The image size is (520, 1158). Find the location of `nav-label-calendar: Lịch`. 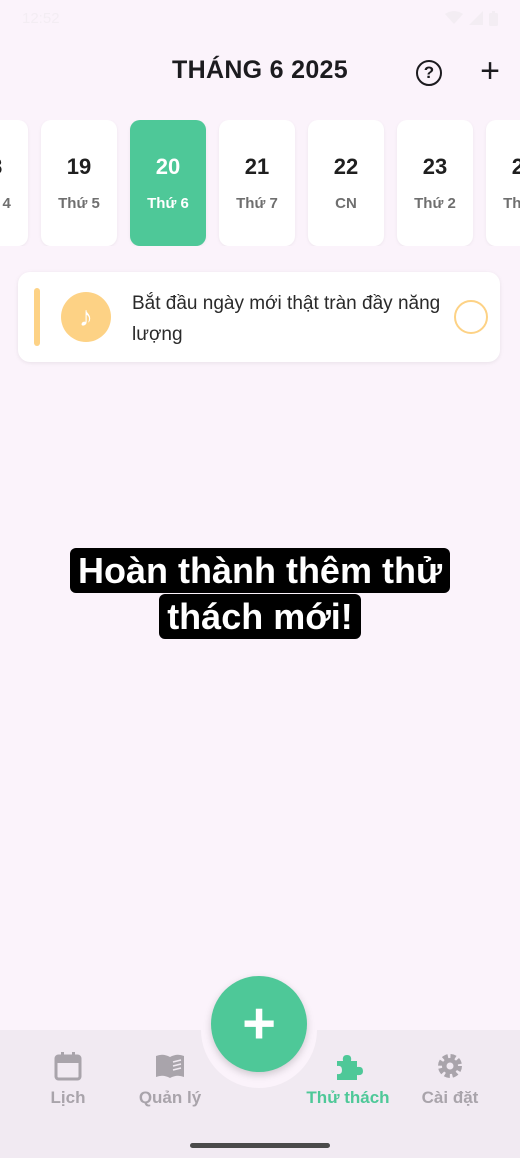

nav-label-calendar: Lịch is located at coordinates (68, 1097).